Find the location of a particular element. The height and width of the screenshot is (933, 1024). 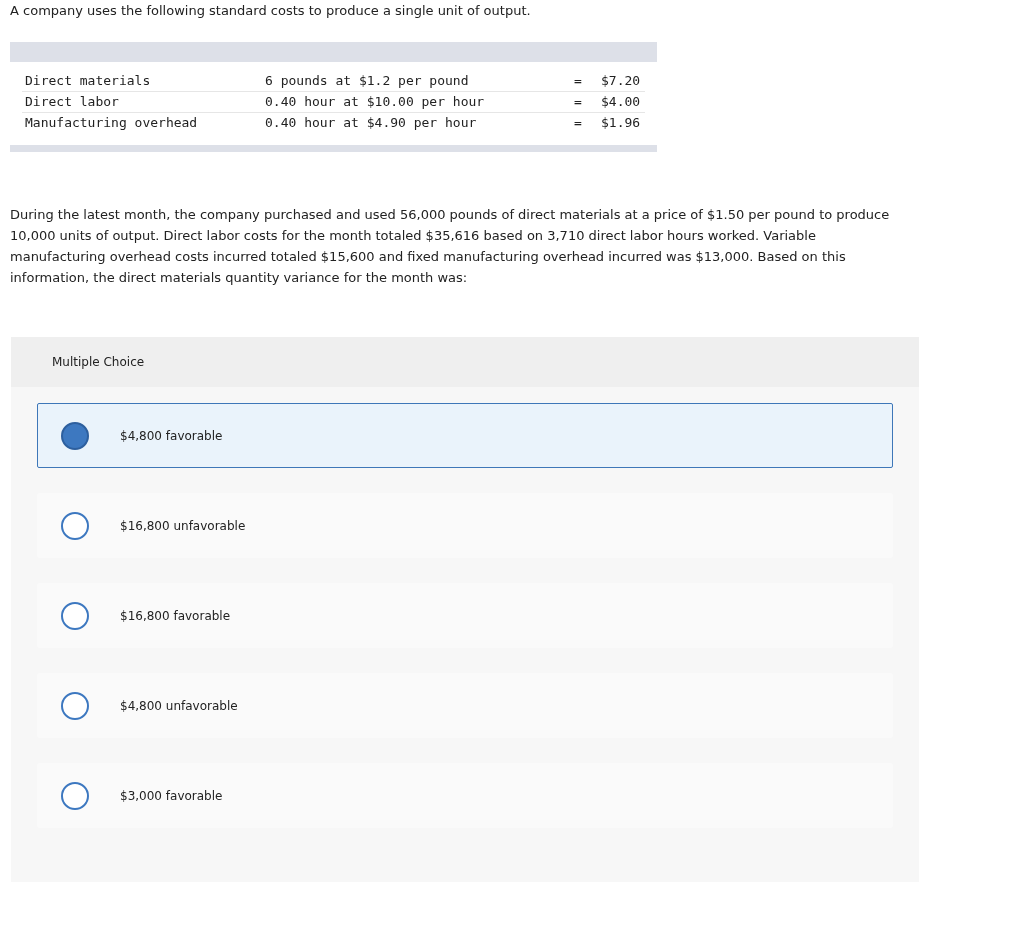

table-cell-text: $1.96 is located at coordinates (621, 123).